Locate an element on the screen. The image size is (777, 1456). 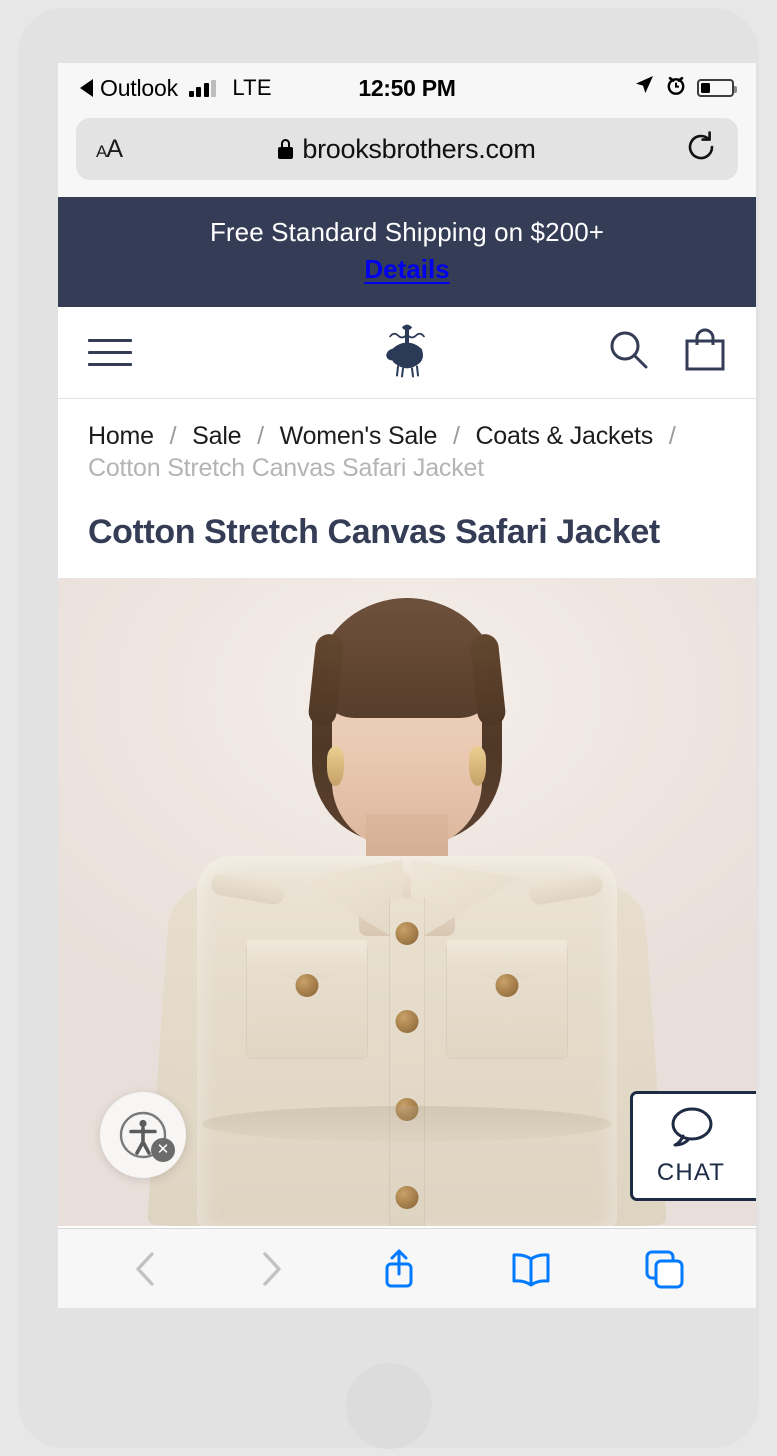
jacket-pocket-button-right is located at coordinates (507, 985).